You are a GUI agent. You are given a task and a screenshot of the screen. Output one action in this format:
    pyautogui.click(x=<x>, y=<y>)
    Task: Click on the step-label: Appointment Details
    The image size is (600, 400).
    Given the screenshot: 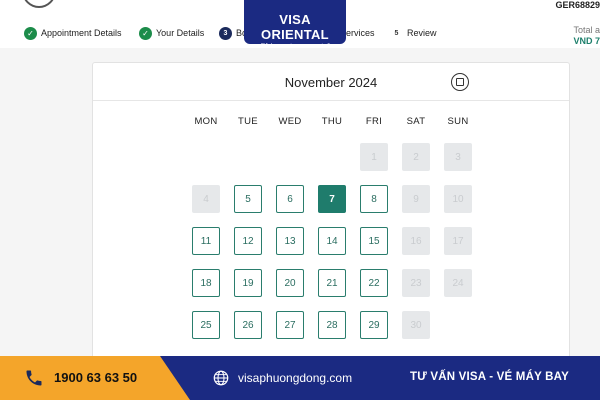 What is the action you would take?
    pyautogui.click(x=81, y=33)
    